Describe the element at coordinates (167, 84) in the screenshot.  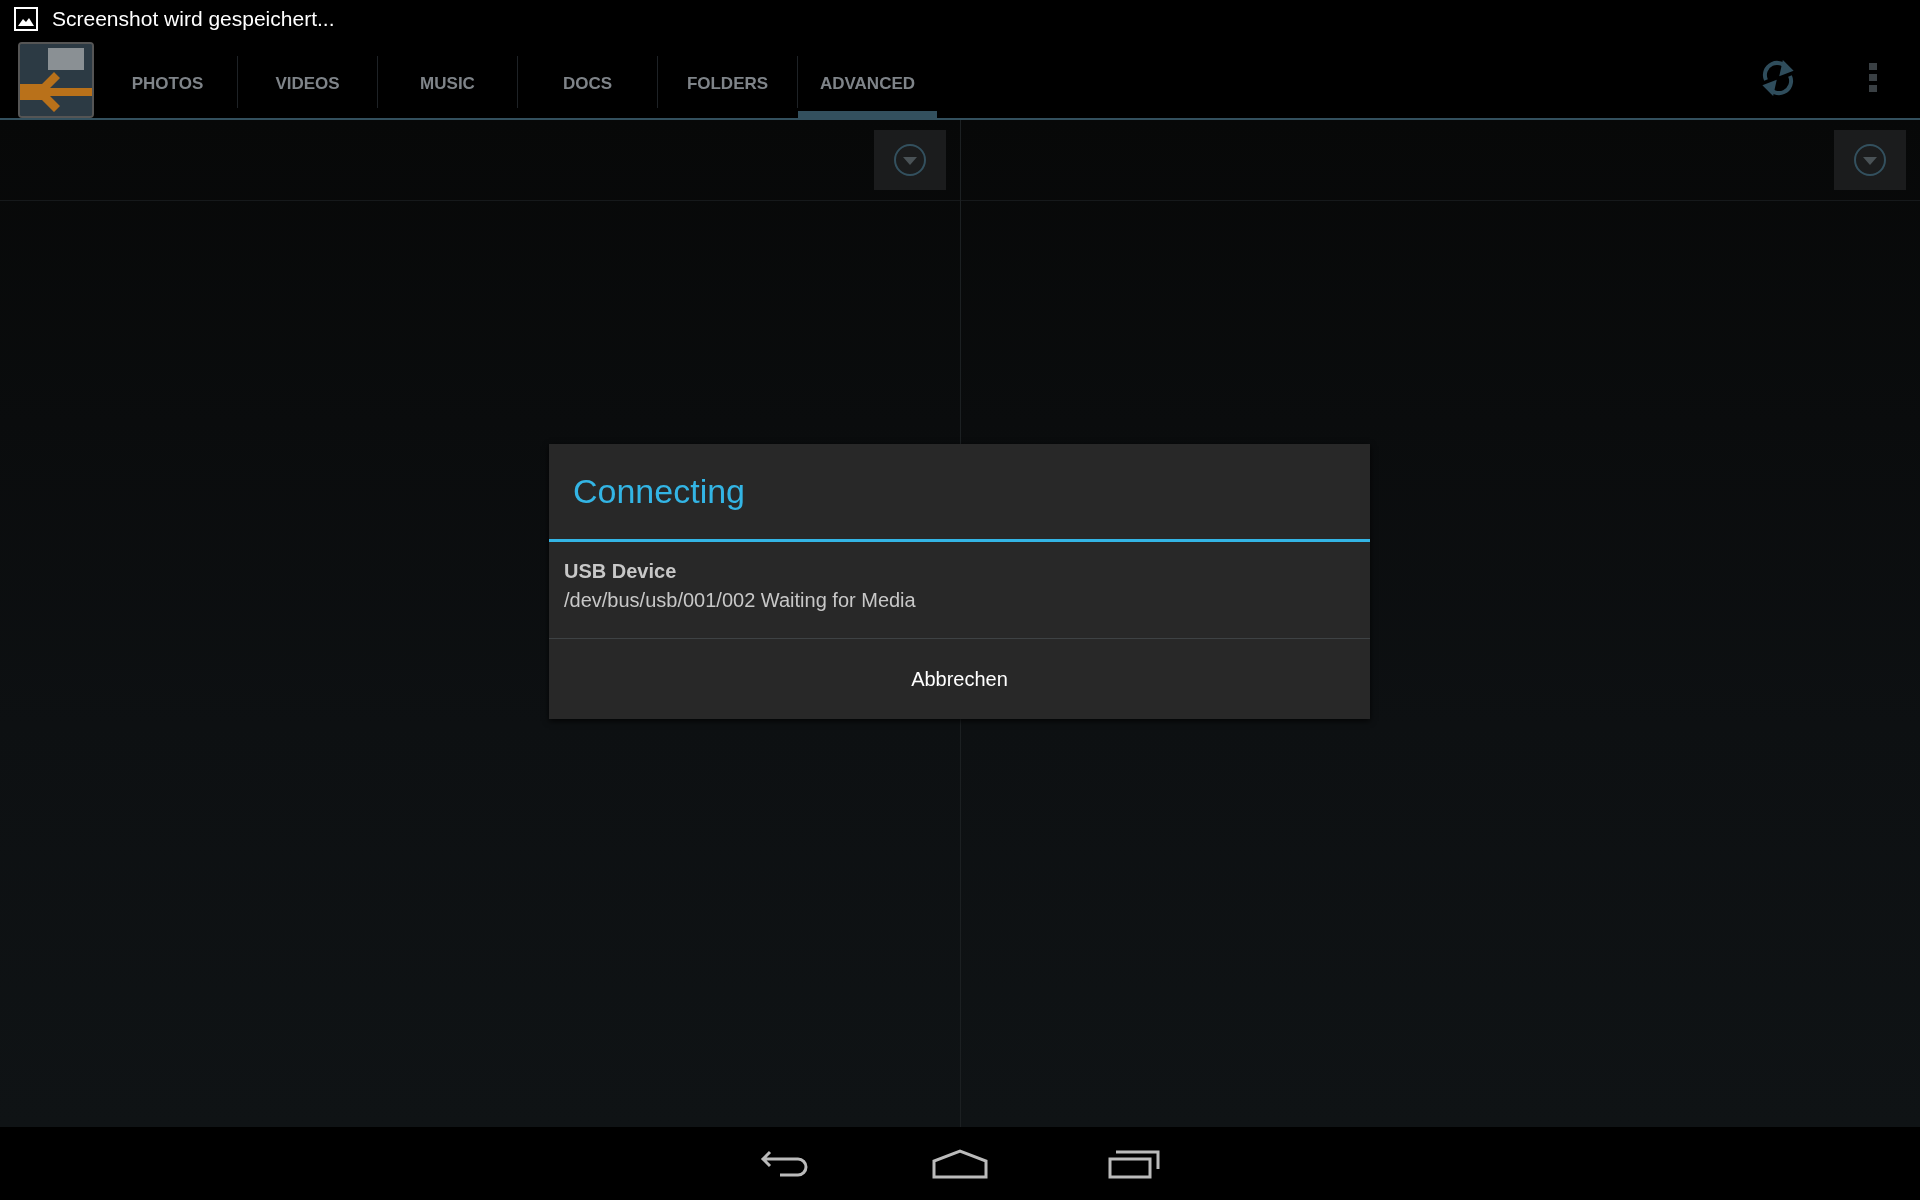
I see `tab: PHOTOS` at that location.